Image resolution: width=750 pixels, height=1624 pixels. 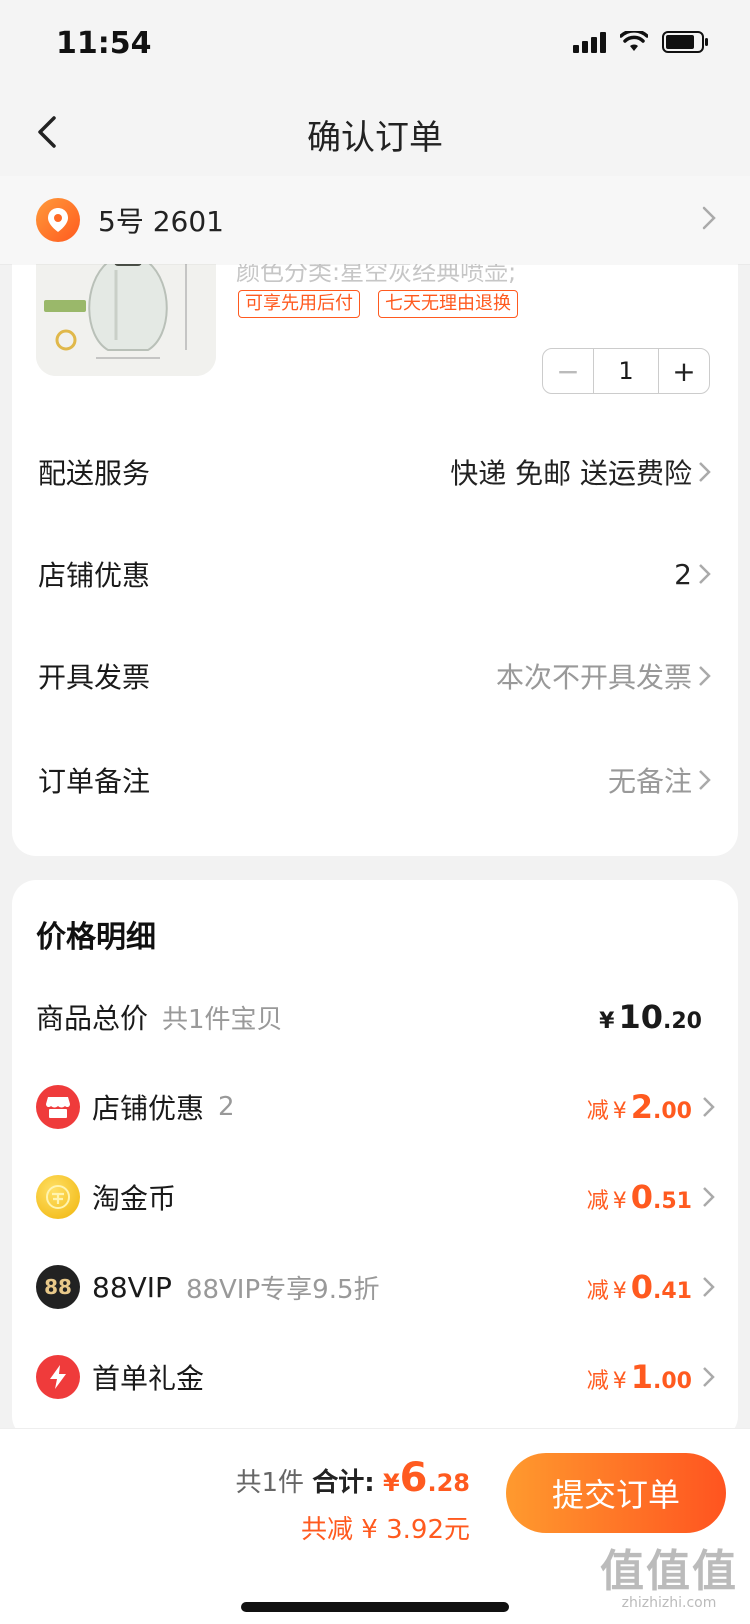 What do you see at coordinates (132, 1287) in the screenshot?
I see `discount-label: 88VIP` at bounding box center [132, 1287].